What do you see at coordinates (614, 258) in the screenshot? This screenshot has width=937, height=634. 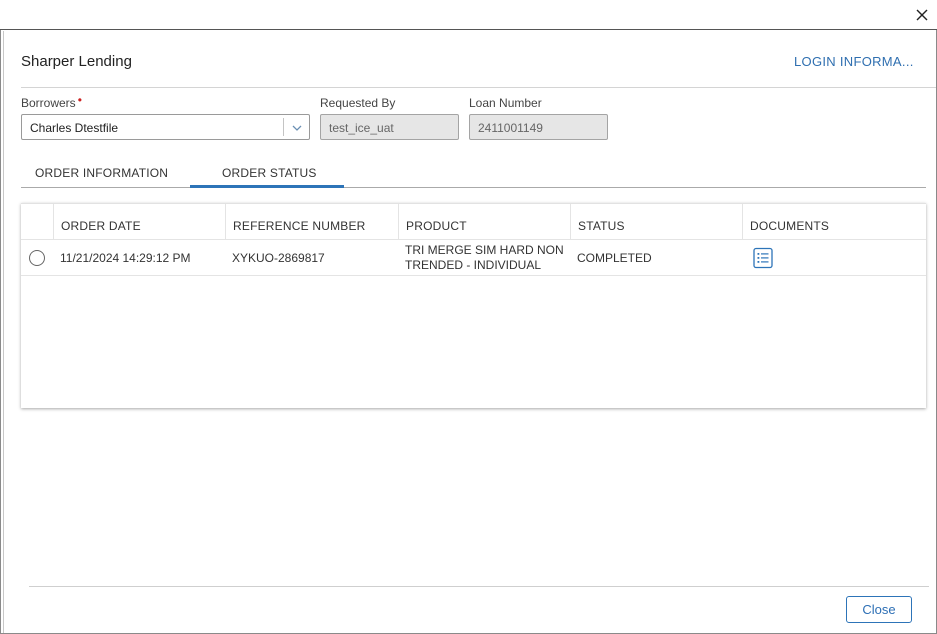 I see `cell-status: COMPLETED` at bounding box center [614, 258].